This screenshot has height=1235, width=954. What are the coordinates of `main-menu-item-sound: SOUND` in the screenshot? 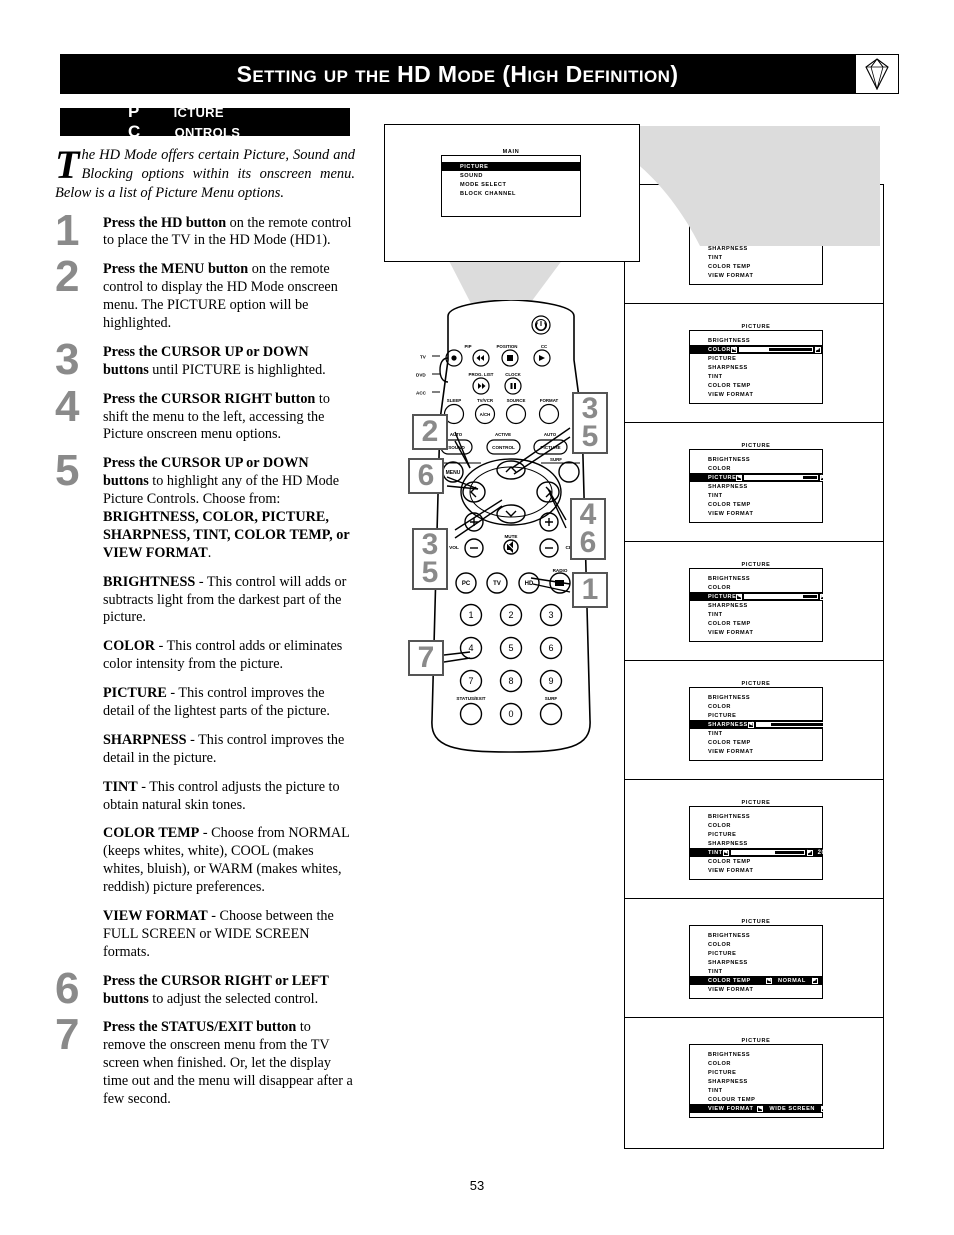 It's located at (511, 175).